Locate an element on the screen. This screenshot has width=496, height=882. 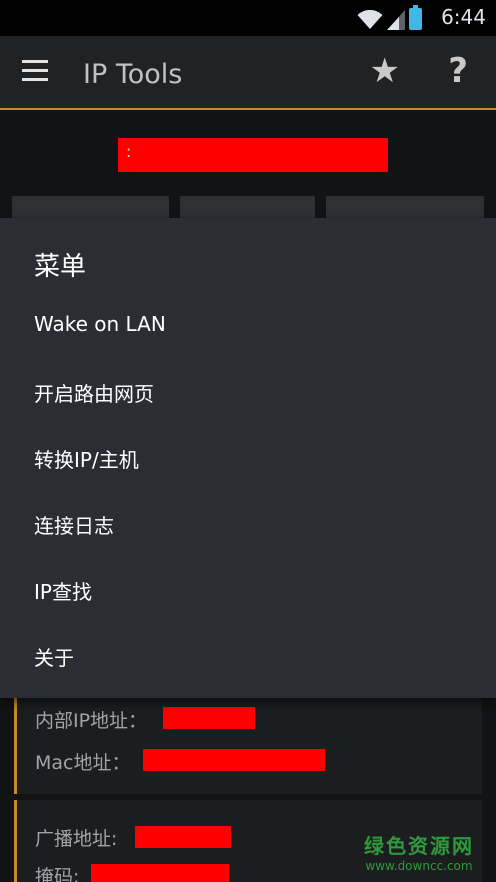
external-ip-redacted: : is located at coordinates (253, 155).